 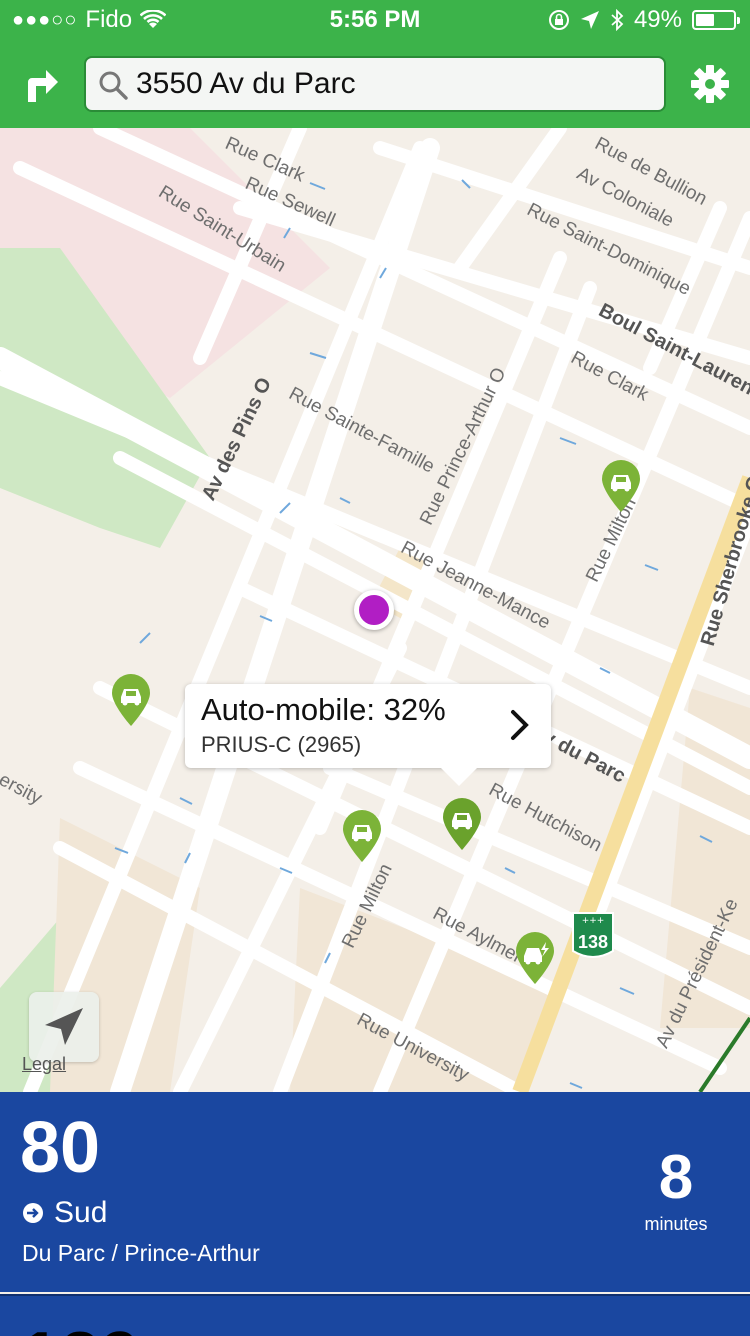 I want to click on direction-row: Sud, so click(x=64, y=1213).